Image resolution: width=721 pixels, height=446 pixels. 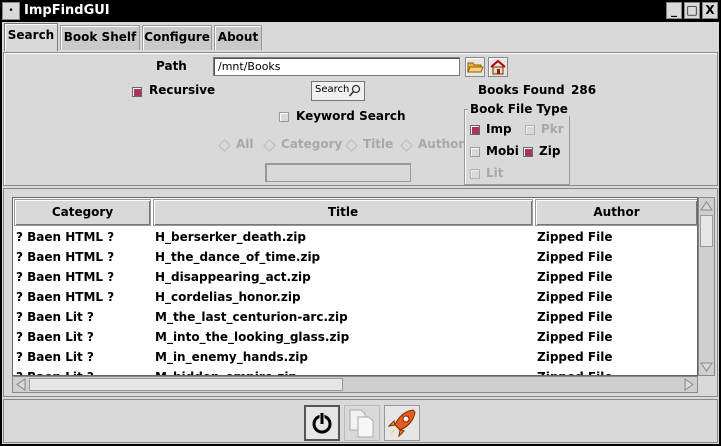 What do you see at coordinates (552, 129) in the screenshot?
I see `pkr-label: Pkr` at bounding box center [552, 129].